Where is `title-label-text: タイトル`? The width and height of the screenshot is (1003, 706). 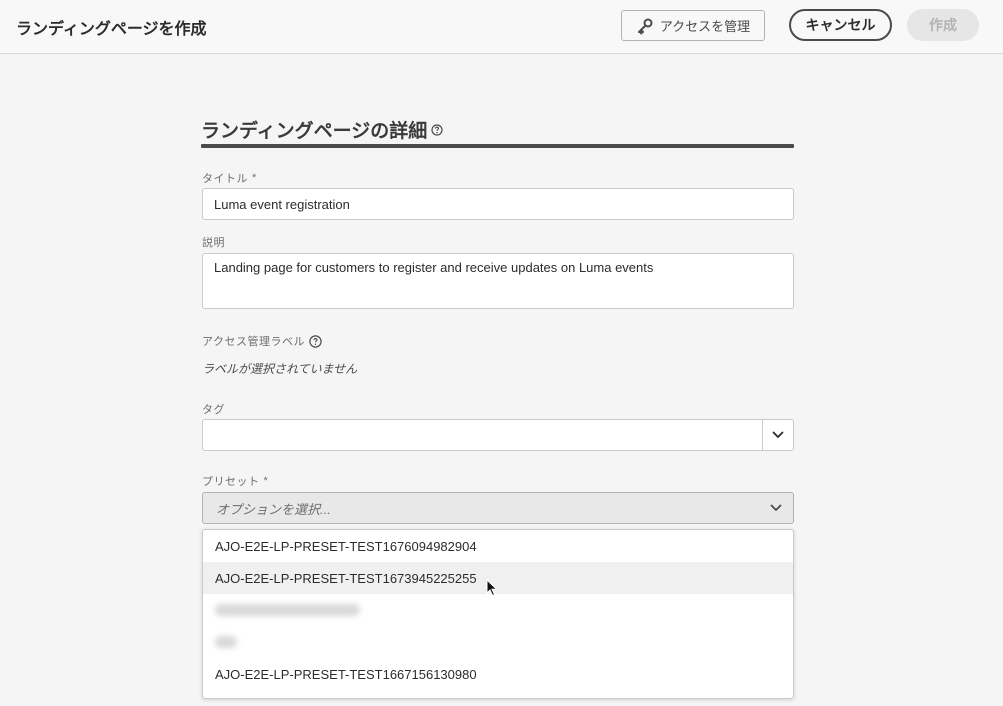
title-label-text: タイトル is located at coordinates (225, 179).